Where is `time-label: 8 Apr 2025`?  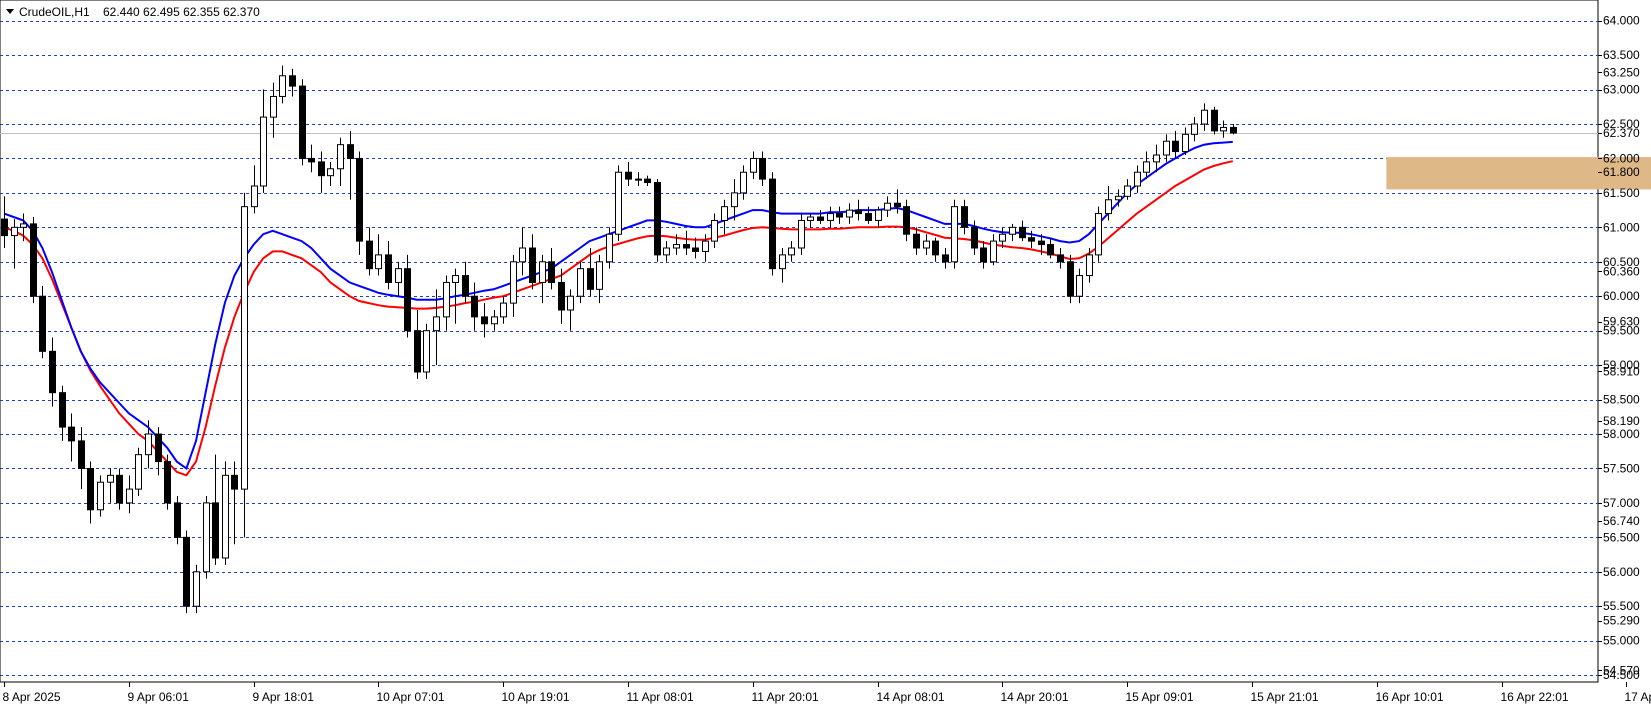
time-label: 8 Apr 2025 is located at coordinates (32, 697).